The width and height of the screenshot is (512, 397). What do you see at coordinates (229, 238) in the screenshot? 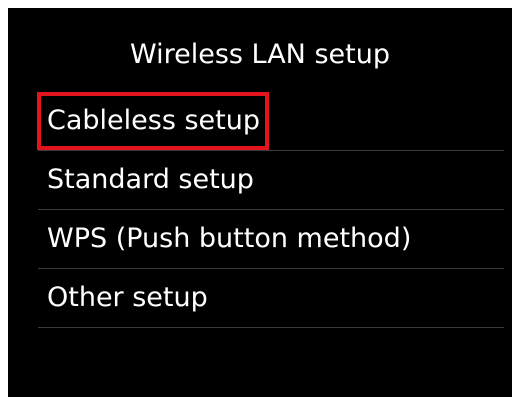
I see `menu-item-label: WPS (Push button method)` at bounding box center [229, 238].